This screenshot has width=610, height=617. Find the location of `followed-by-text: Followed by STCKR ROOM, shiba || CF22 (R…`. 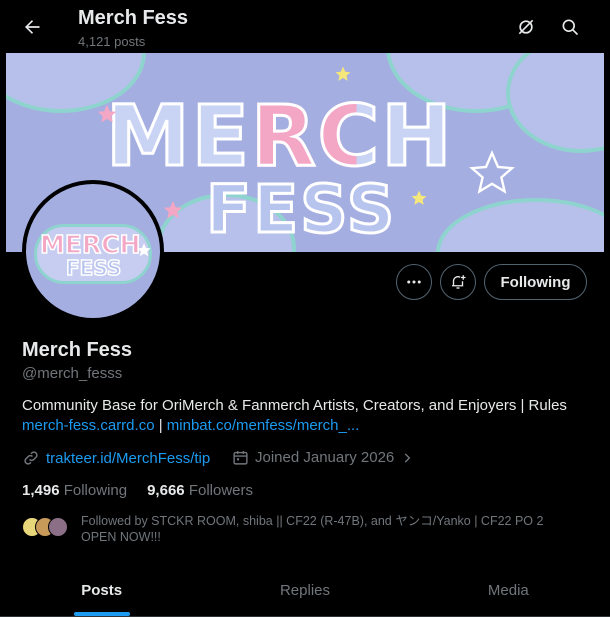

followed-by-text: Followed by STCKR ROOM, shiba || CF22 (R… is located at coordinates (312, 529).